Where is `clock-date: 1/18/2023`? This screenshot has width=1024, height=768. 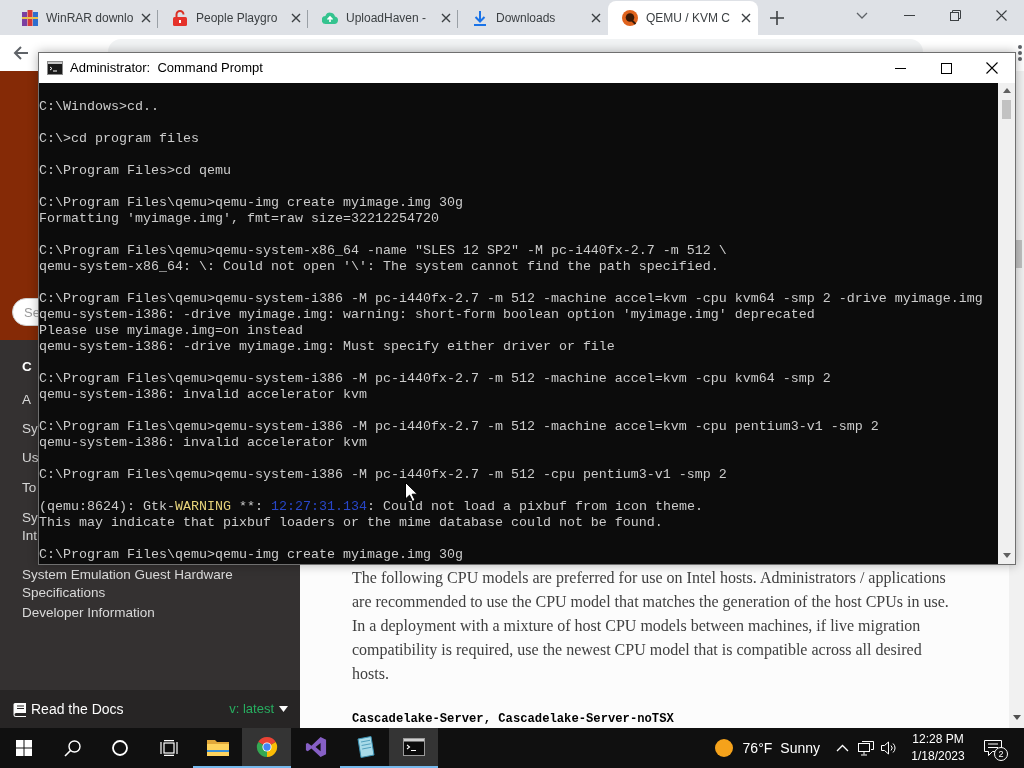
clock-date: 1/18/2023 is located at coordinates (938, 756).